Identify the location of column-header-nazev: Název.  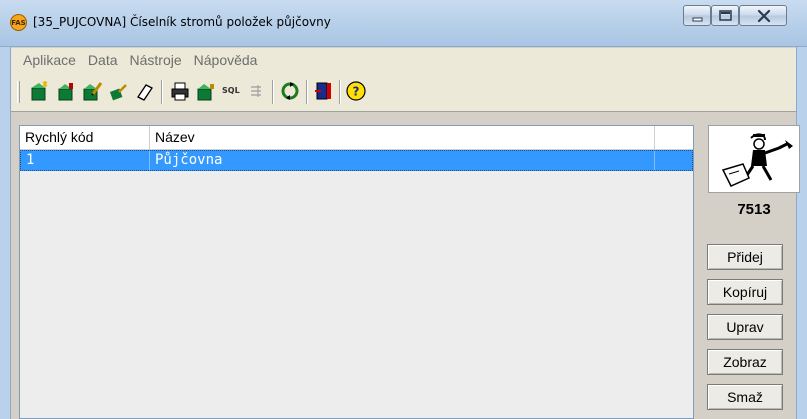
(402, 137).